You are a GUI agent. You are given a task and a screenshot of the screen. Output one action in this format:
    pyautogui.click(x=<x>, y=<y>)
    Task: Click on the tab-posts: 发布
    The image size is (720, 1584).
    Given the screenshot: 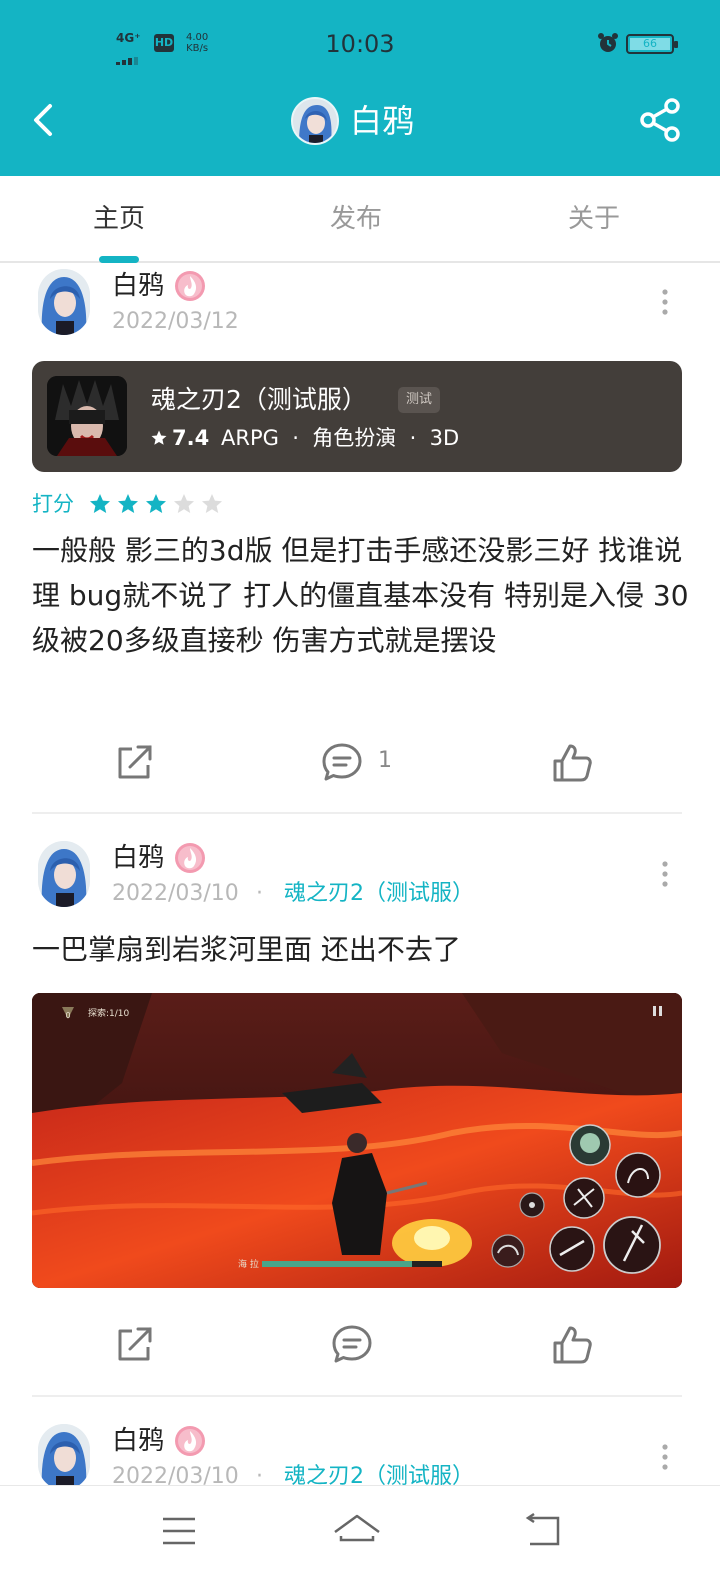 What is the action you would take?
    pyautogui.click(x=356, y=219)
    